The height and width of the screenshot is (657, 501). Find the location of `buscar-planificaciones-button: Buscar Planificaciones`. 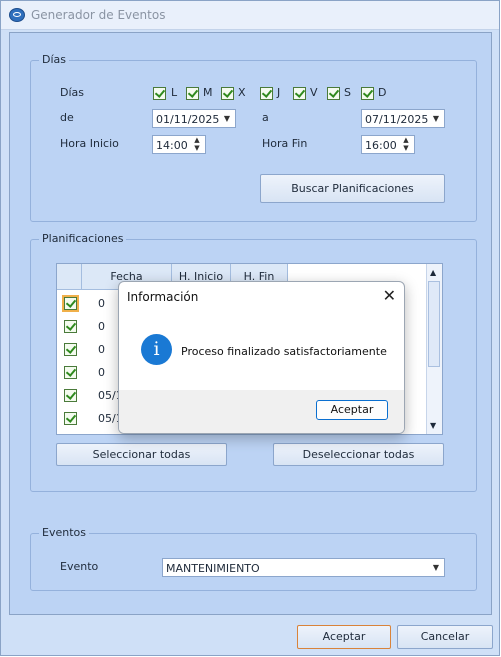

buscar-planificaciones-button: Buscar Planificaciones is located at coordinates (352, 188).